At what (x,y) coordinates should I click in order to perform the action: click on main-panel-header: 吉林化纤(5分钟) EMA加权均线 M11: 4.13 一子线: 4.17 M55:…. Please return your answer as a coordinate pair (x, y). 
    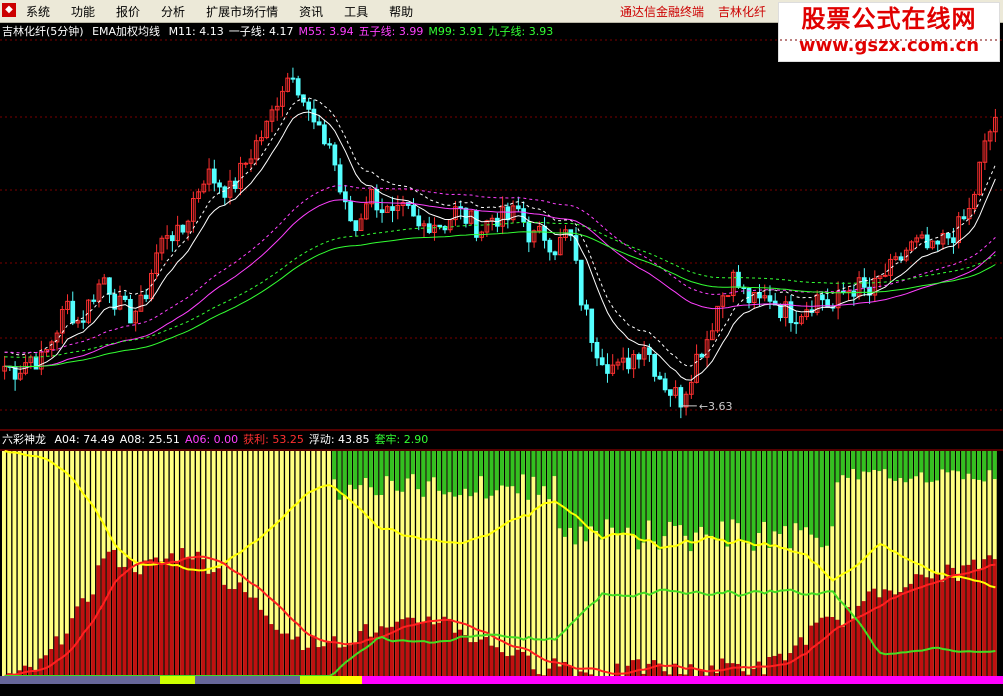
    Looking at the image, I should click on (282, 32).